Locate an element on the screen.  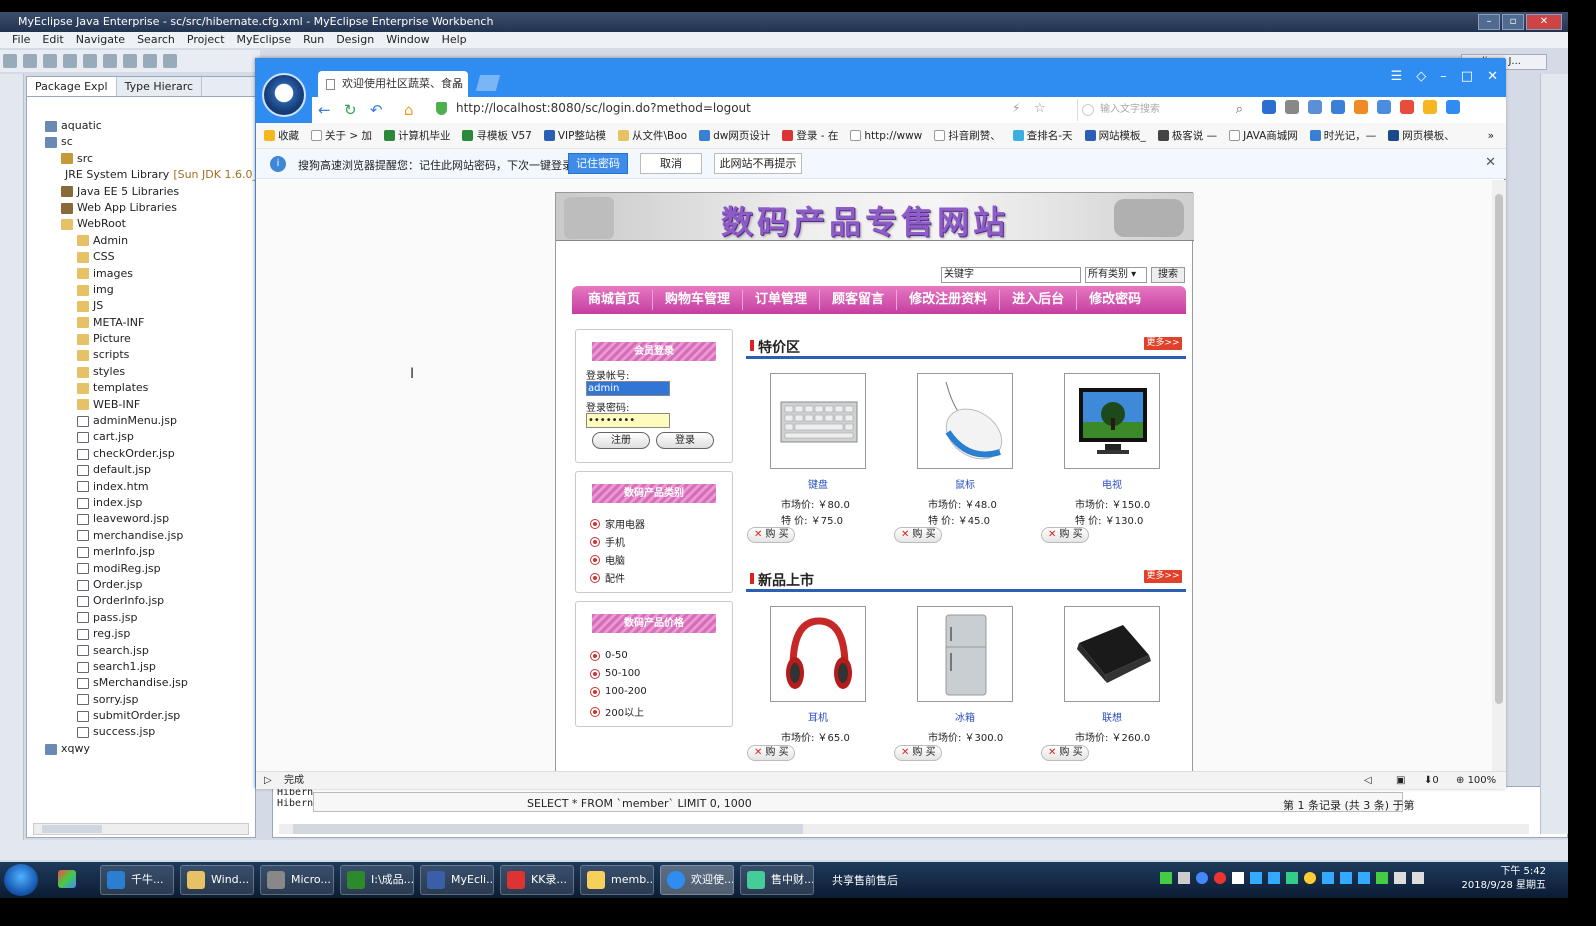
extension-icon is located at coordinates (1361, 107).